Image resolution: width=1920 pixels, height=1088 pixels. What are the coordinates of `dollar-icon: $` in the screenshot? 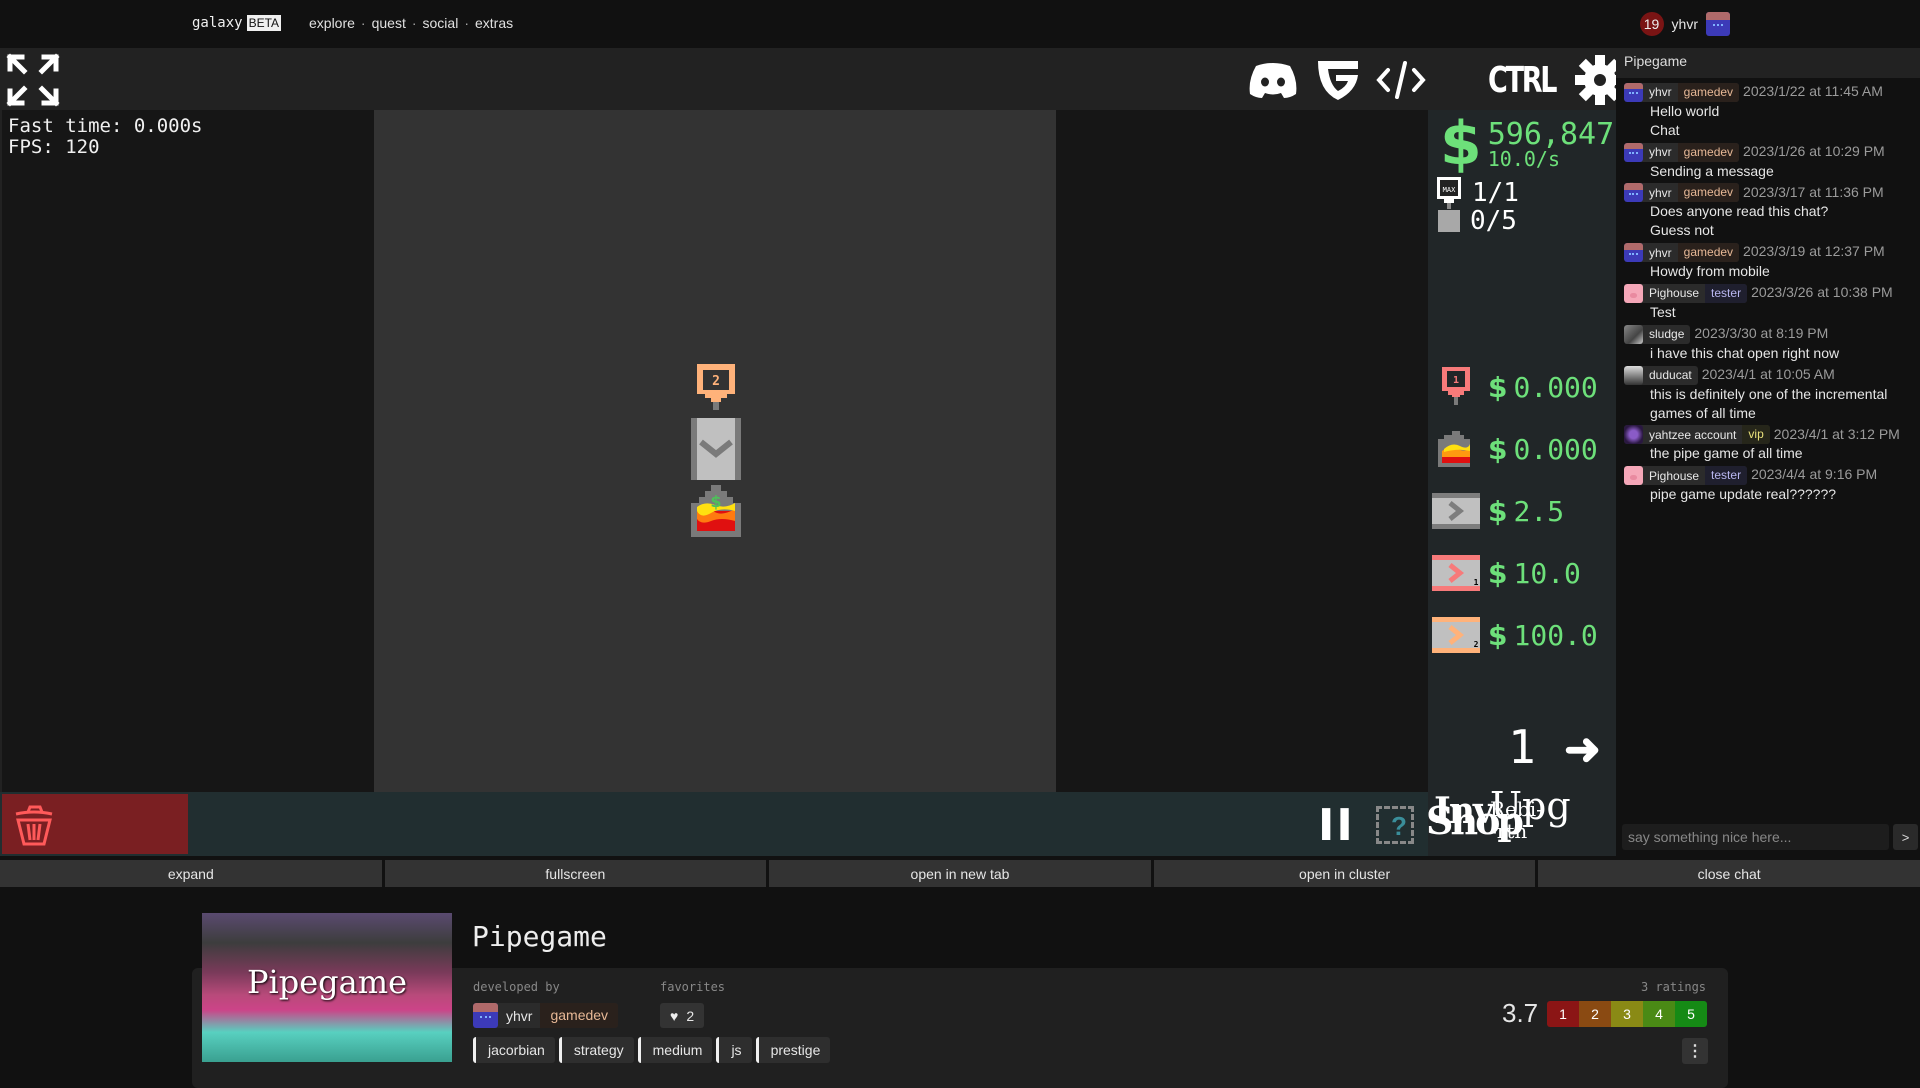 It's located at (1498, 635).